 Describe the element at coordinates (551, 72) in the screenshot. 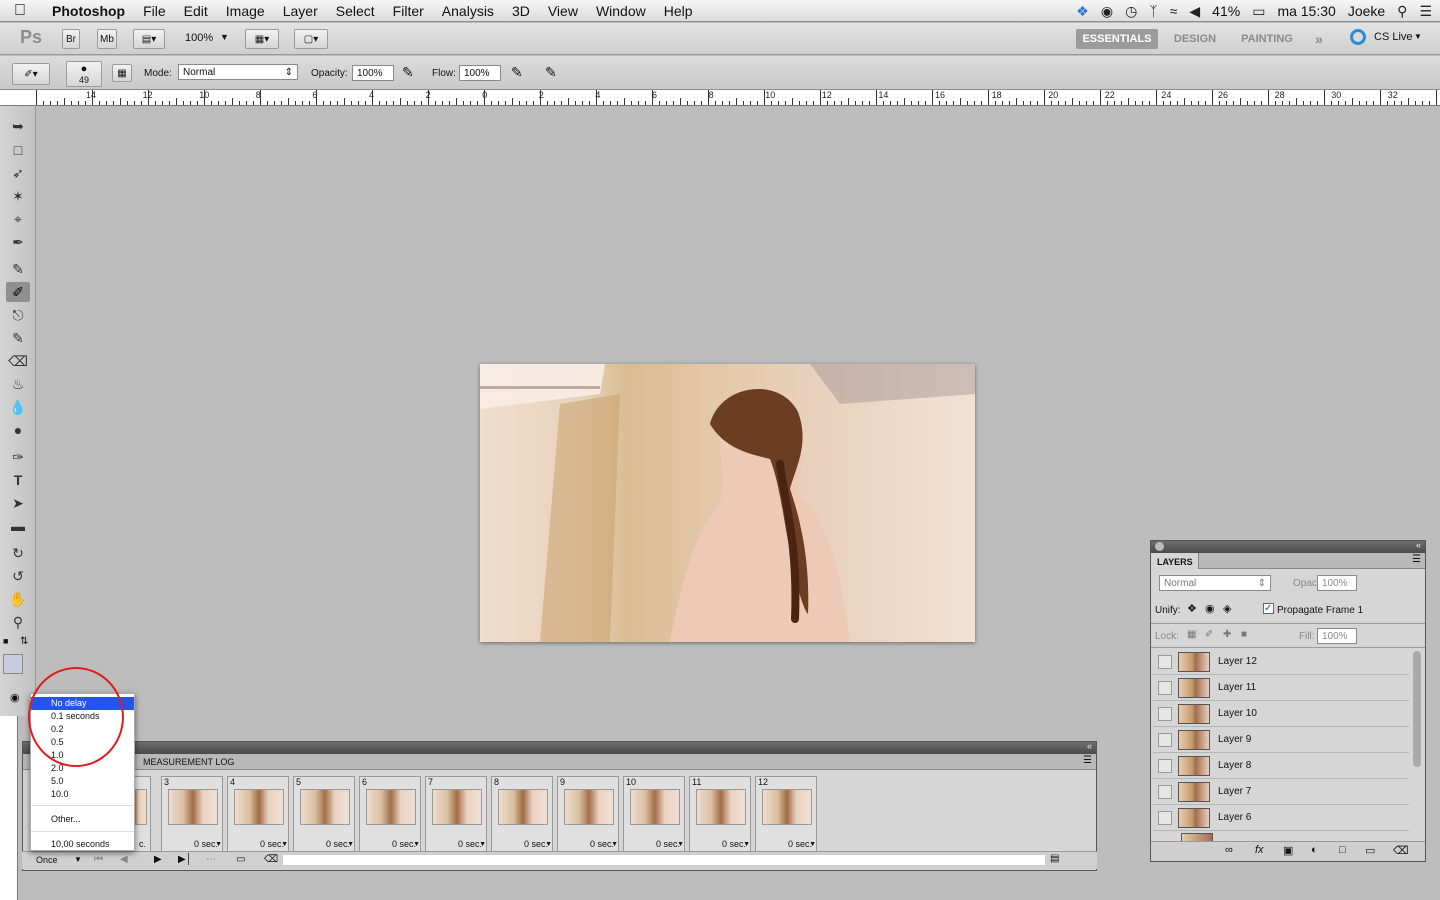

I see `pressure-size-icon: ✎` at that location.